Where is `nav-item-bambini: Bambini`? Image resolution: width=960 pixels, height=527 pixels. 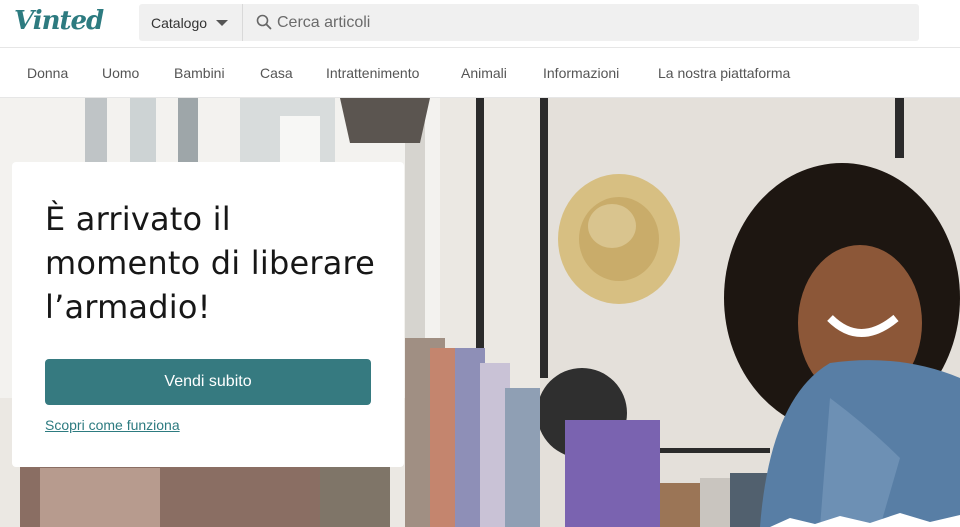
nav-item-bambini: Bambini is located at coordinates (199, 73).